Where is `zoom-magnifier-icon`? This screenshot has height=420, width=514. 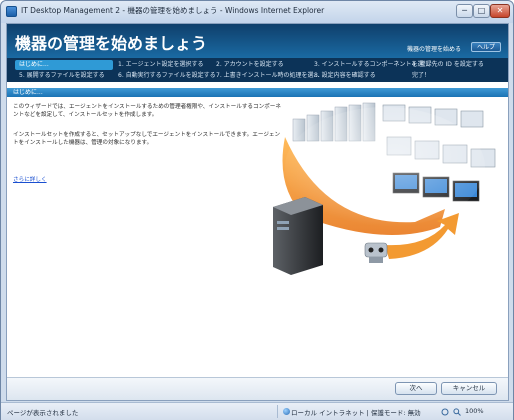
zoom-magnifier-icon is located at coordinates (457, 412).